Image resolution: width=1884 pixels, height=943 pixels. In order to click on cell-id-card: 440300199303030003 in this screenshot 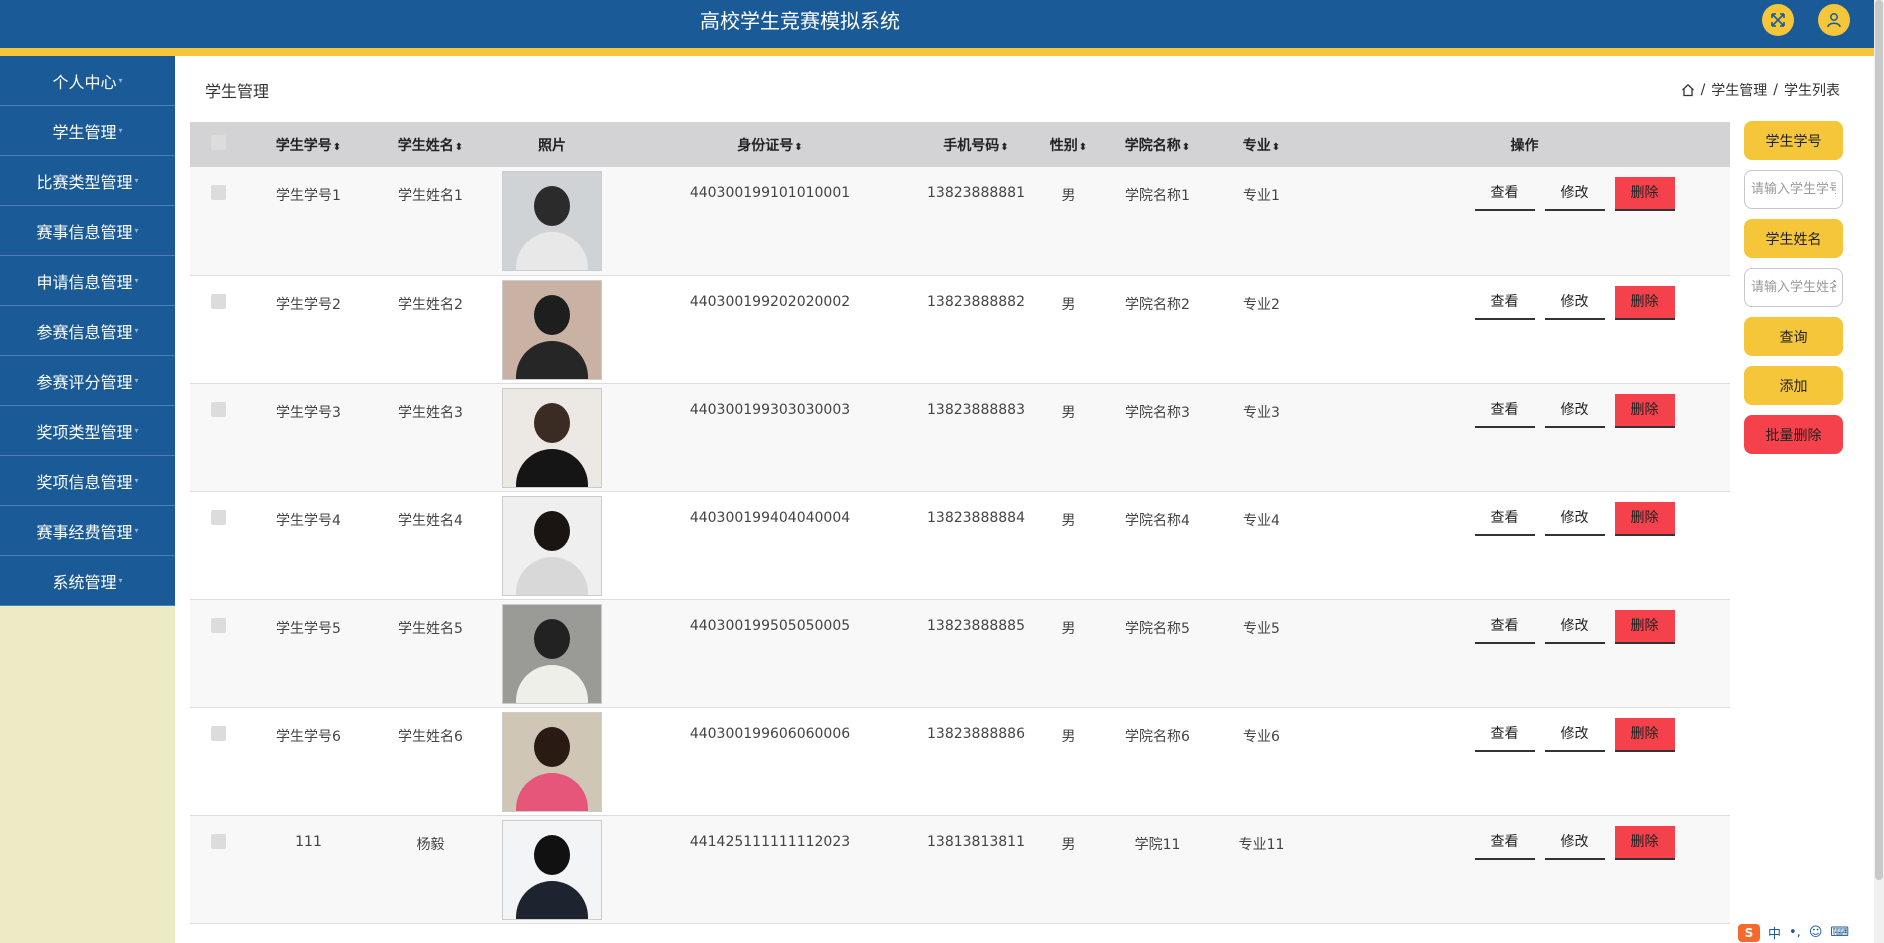, I will do `click(770, 437)`.